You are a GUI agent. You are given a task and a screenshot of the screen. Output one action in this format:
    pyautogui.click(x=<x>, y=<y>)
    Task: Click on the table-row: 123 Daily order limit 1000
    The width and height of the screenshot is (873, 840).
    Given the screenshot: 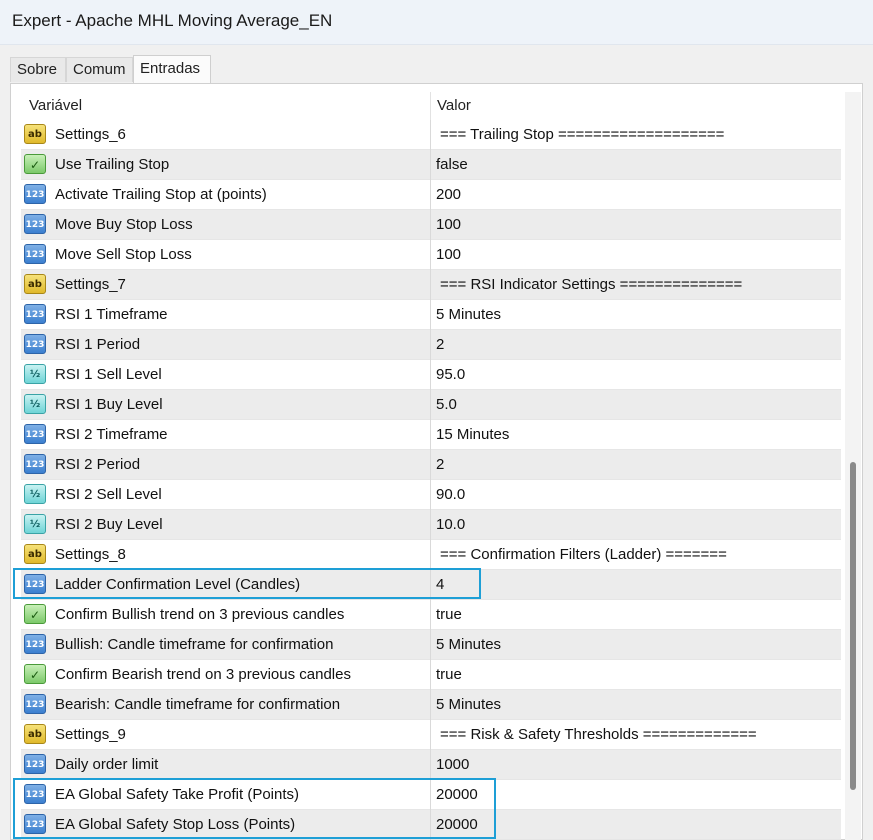 What is the action you would take?
    pyautogui.click(x=431, y=765)
    